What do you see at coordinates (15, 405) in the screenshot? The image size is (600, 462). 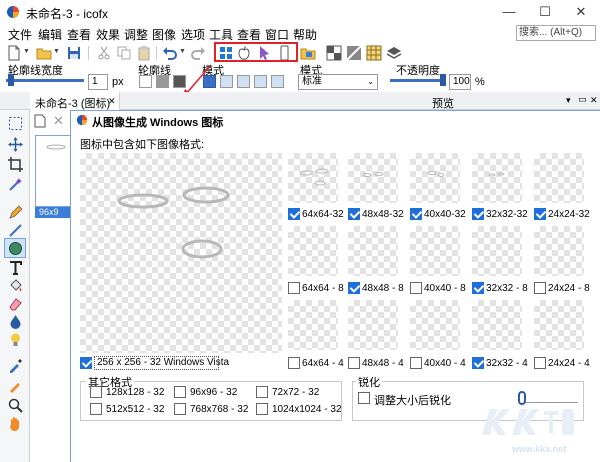 I see `zoom-icon` at bounding box center [15, 405].